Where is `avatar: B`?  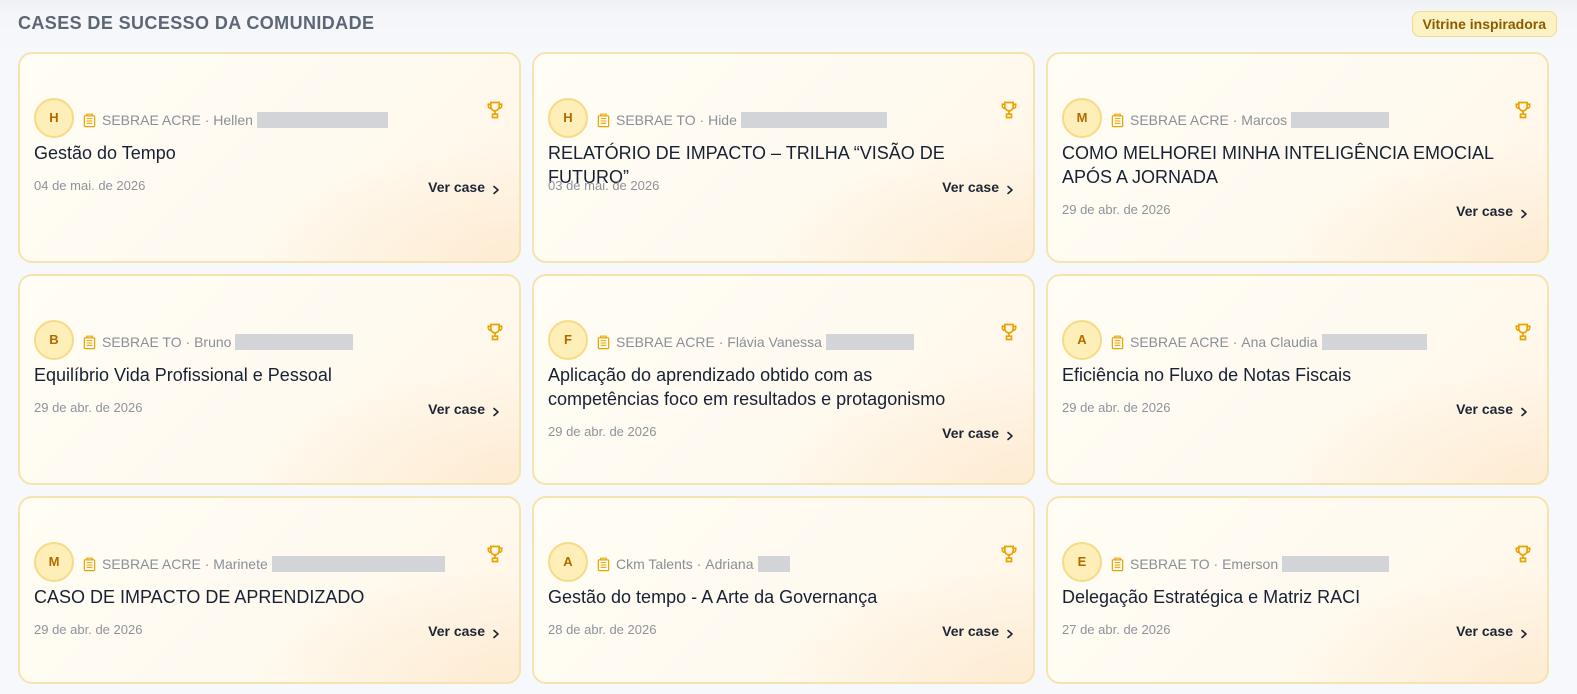
avatar: B is located at coordinates (54, 340).